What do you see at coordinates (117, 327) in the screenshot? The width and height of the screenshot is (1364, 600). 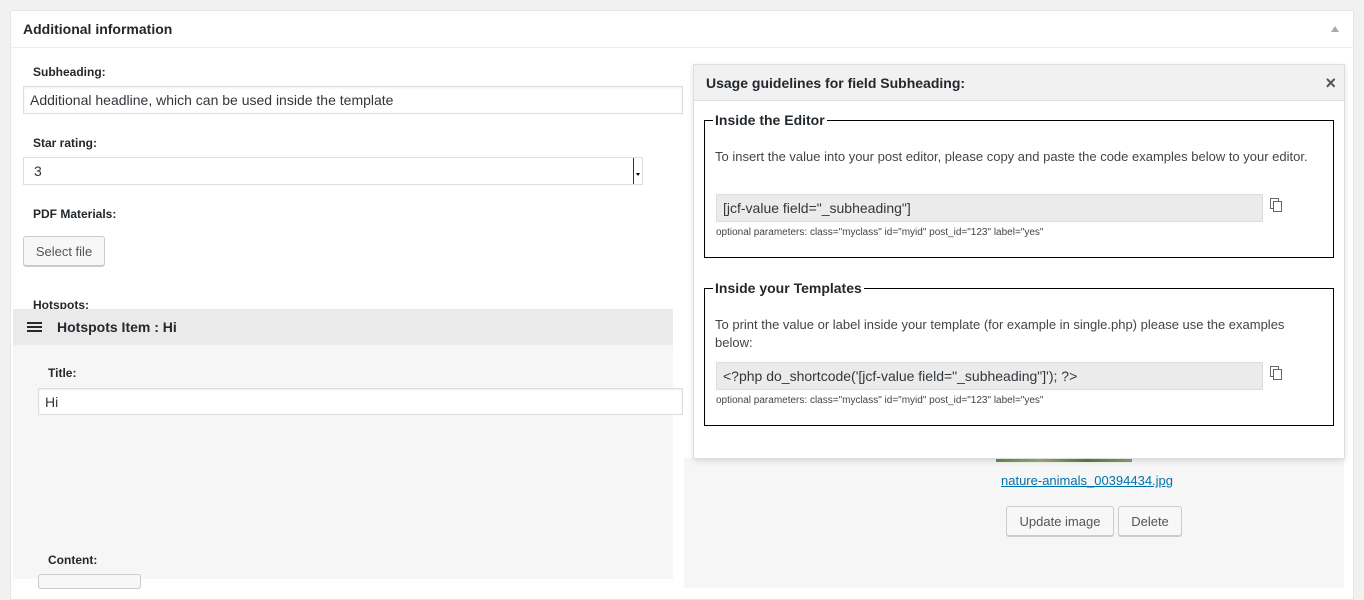 I see `hotspots-item-title: Hotspots Item : Hi` at bounding box center [117, 327].